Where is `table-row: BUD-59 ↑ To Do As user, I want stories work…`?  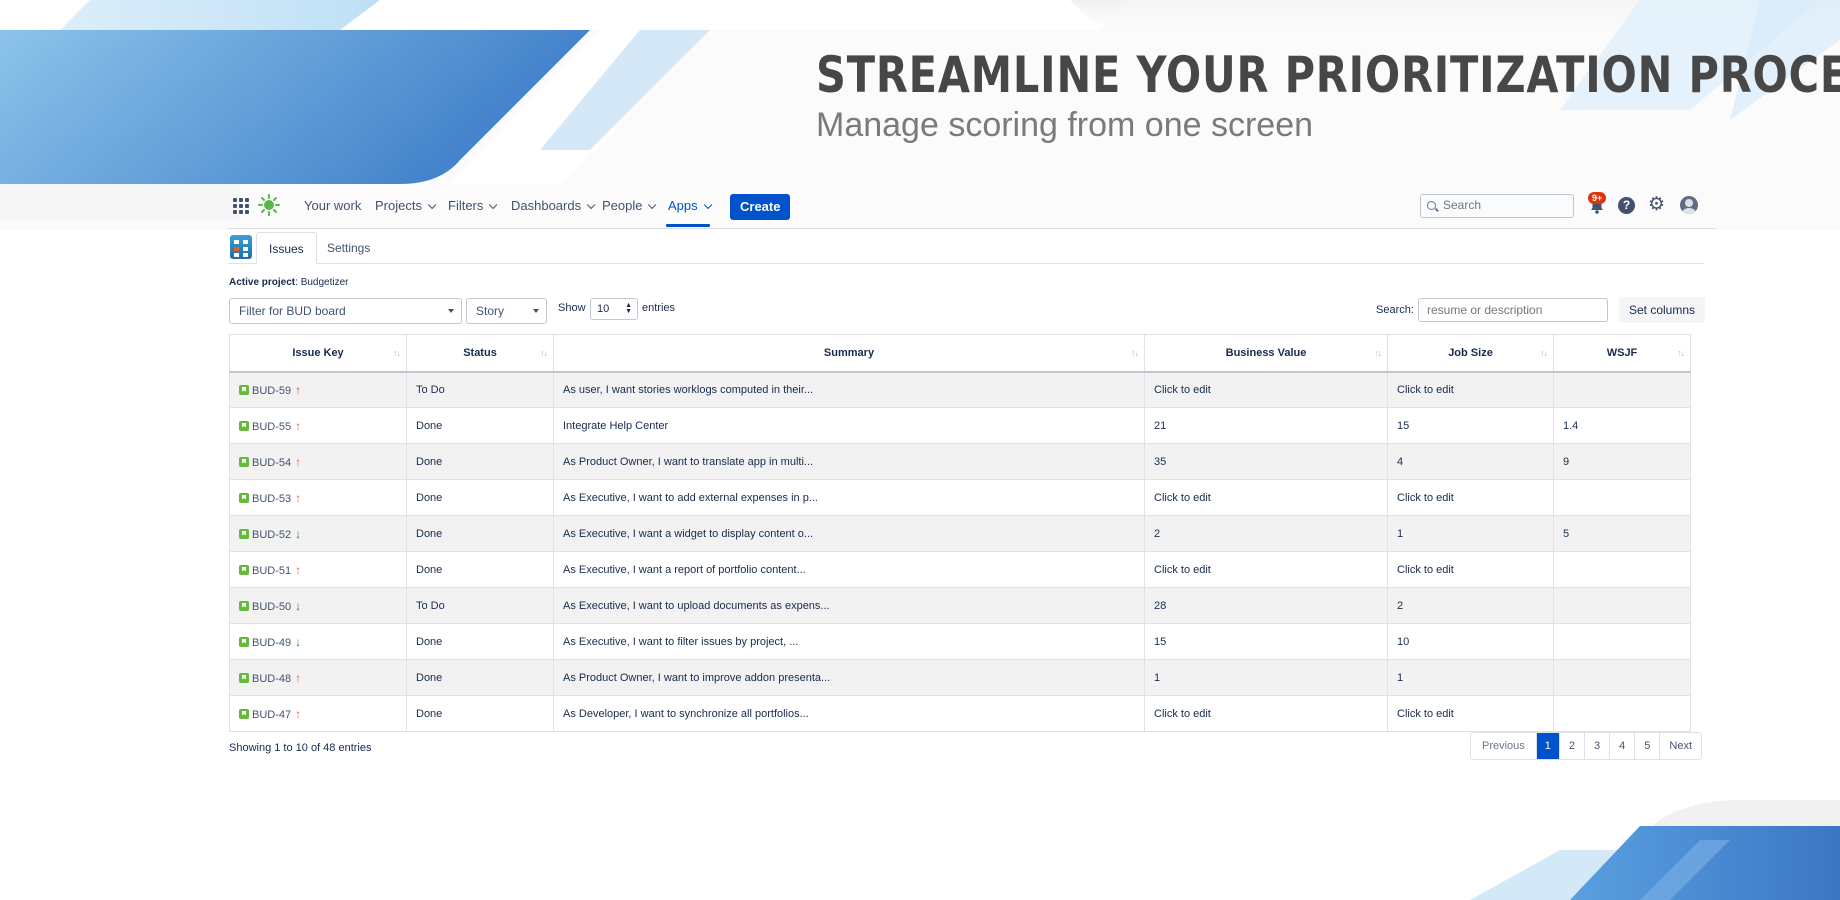
table-row: BUD-59 ↑ To Do As user, I want stories work… is located at coordinates (960, 389).